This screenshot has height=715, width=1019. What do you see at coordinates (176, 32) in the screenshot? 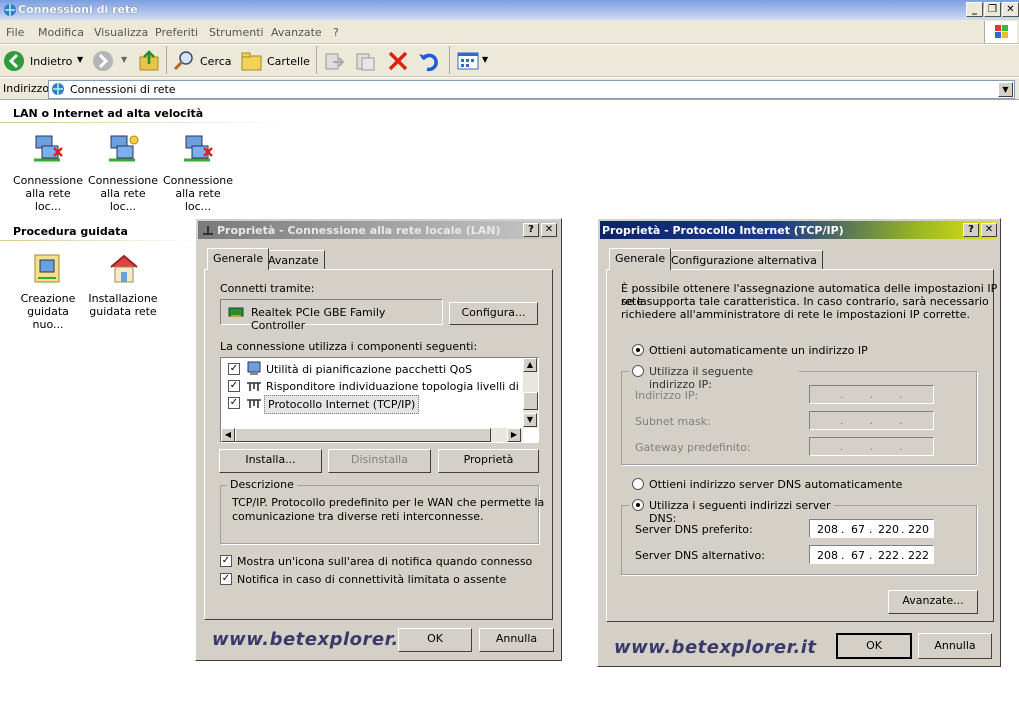
I see `menu-favorites: Preferiti` at bounding box center [176, 32].